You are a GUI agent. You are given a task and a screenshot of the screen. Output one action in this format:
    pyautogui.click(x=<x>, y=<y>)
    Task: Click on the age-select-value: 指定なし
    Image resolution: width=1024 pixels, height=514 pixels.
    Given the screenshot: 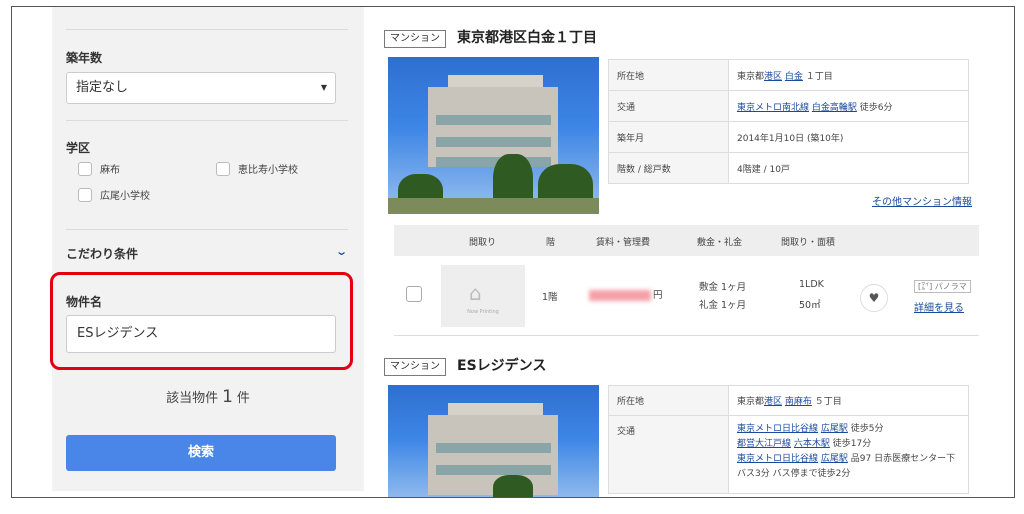 What is the action you would take?
    pyautogui.click(x=102, y=87)
    